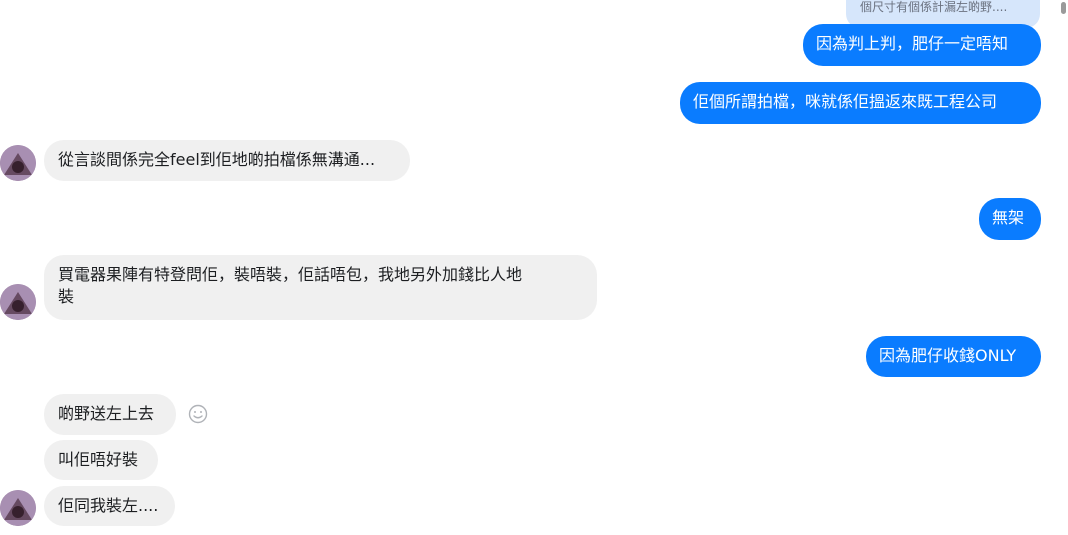 Image resolution: width=1068 pixels, height=535 pixels. I want to click on message-bubble-outgoing: 因為判上判，肥仔一定唔知, so click(922, 45).